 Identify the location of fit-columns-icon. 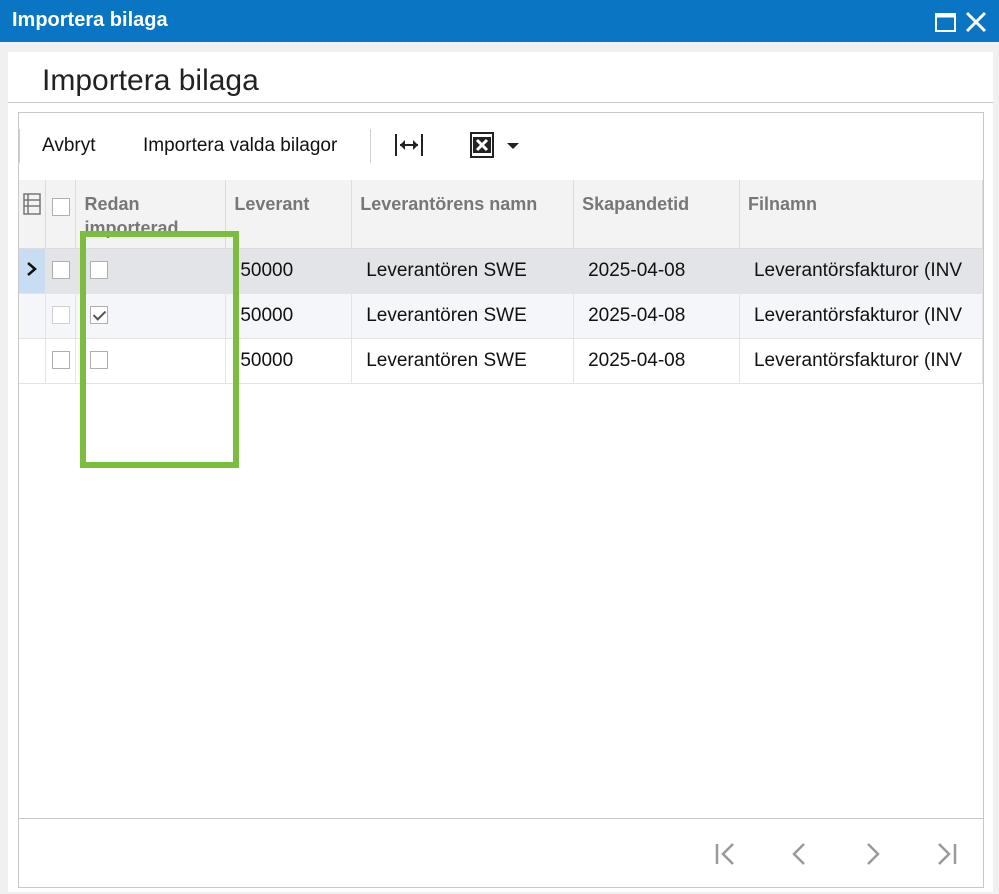
(409, 147).